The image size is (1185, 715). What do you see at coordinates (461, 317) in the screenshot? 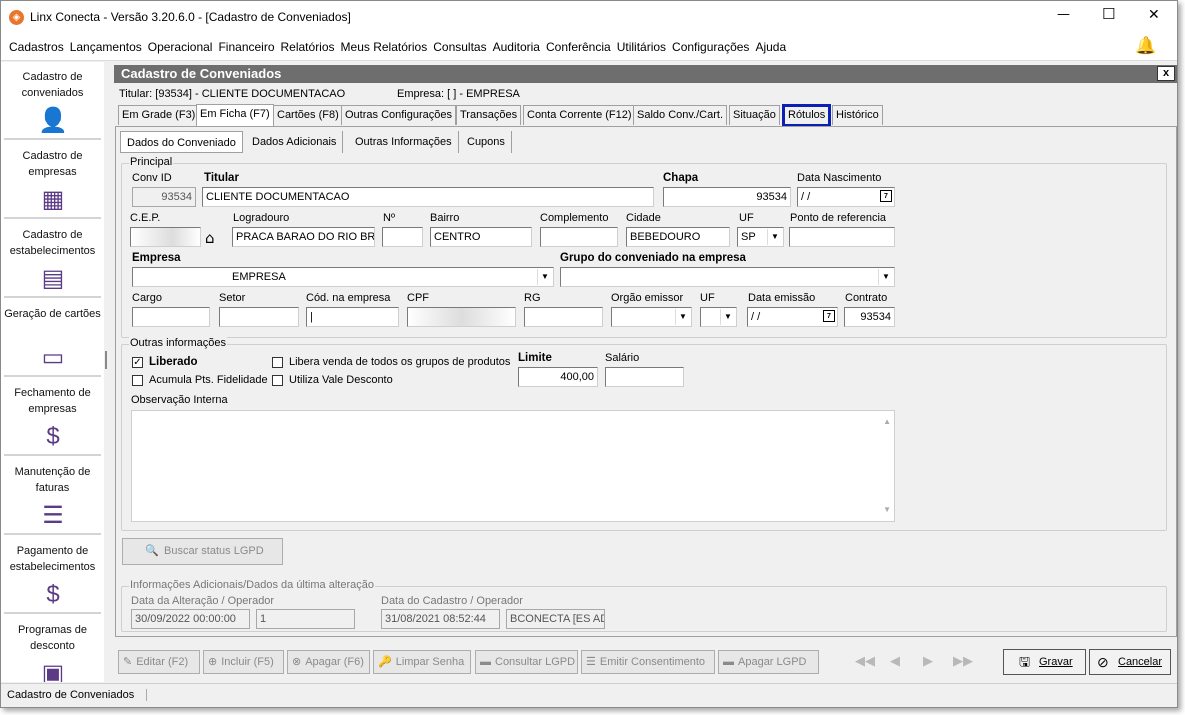
I see `cpf-field` at bounding box center [461, 317].